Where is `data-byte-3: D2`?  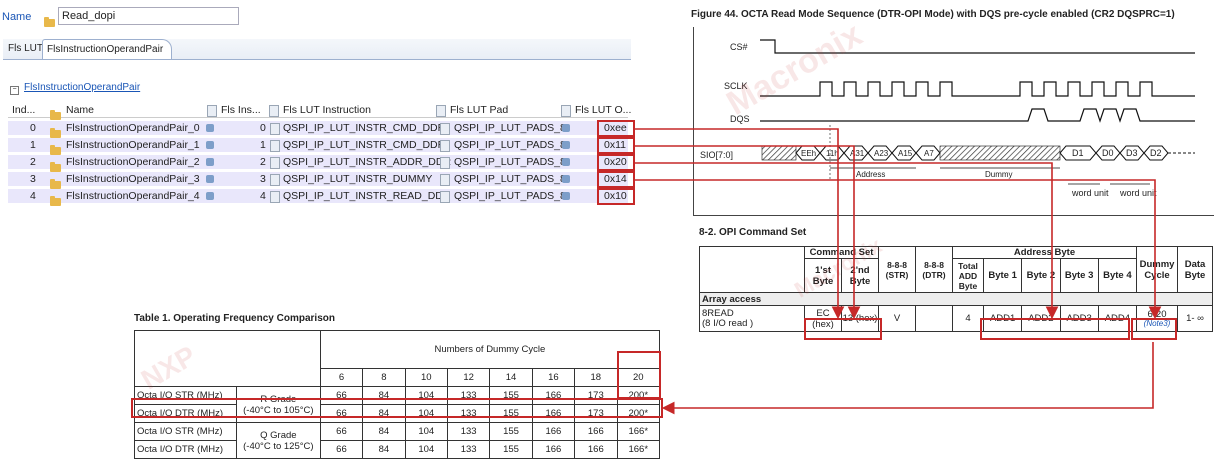 data-byte-3: D2 is located at coordinates (1156, 153).